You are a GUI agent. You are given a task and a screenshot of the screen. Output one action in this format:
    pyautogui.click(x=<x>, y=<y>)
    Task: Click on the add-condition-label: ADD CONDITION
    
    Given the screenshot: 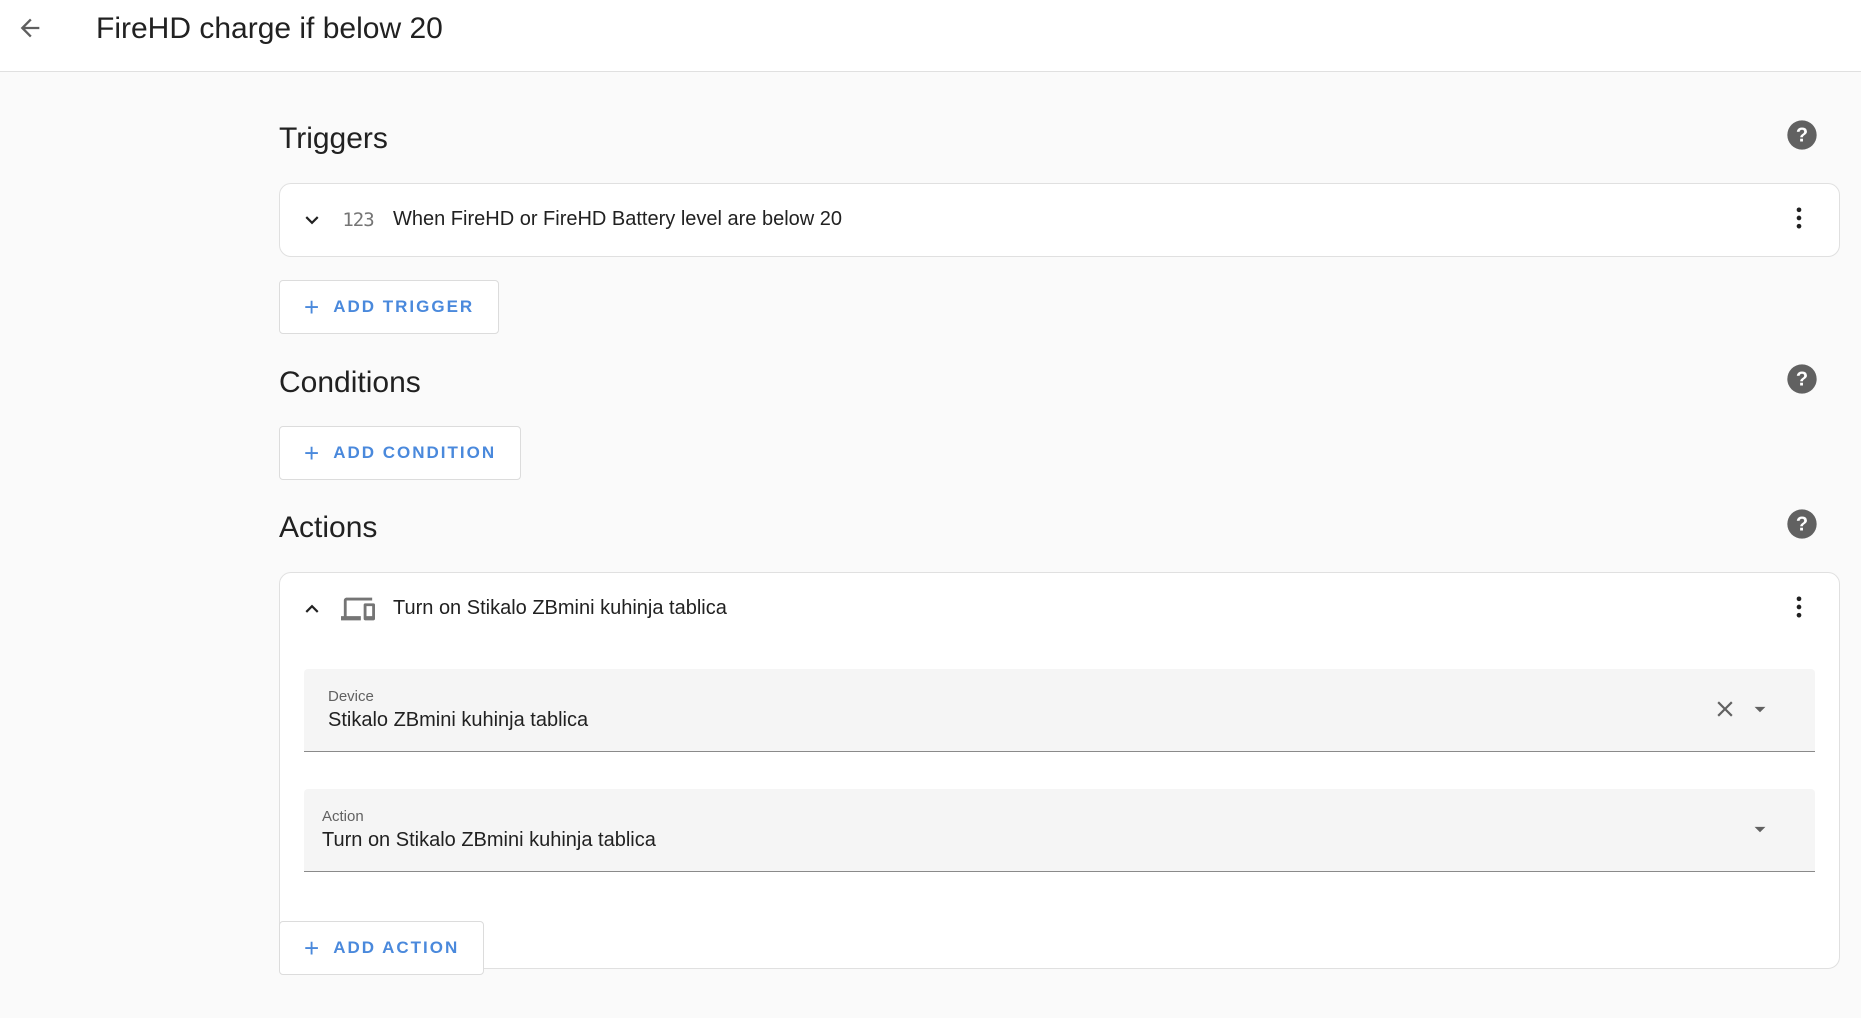 What is the action you would take?
    pyautogui.click(x=415, y=452)
    